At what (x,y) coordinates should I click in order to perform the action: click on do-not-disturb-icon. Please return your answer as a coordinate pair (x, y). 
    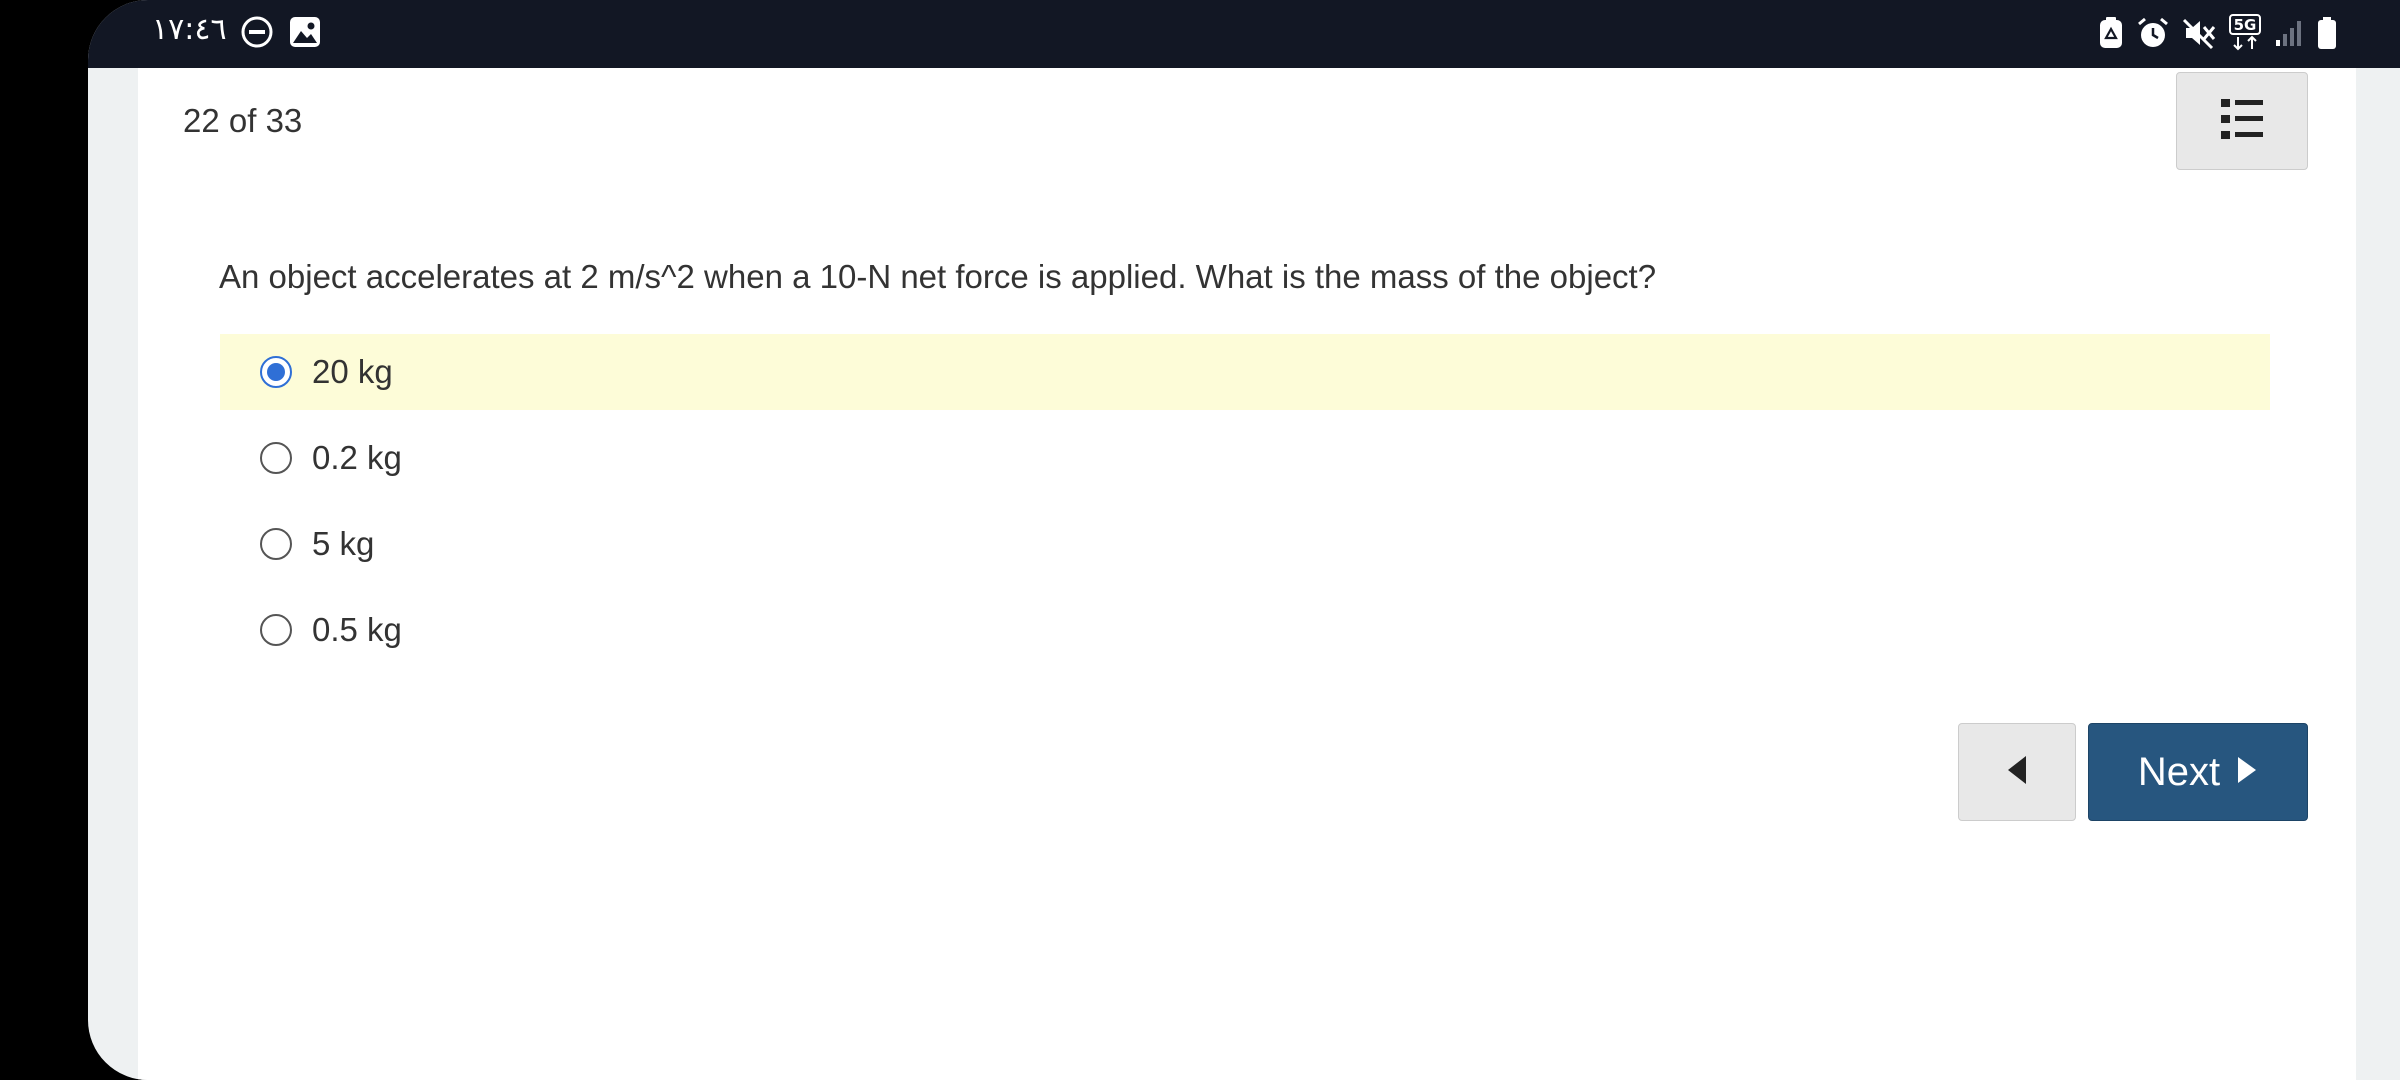
    Looking at the image, I should click on (257, 32).